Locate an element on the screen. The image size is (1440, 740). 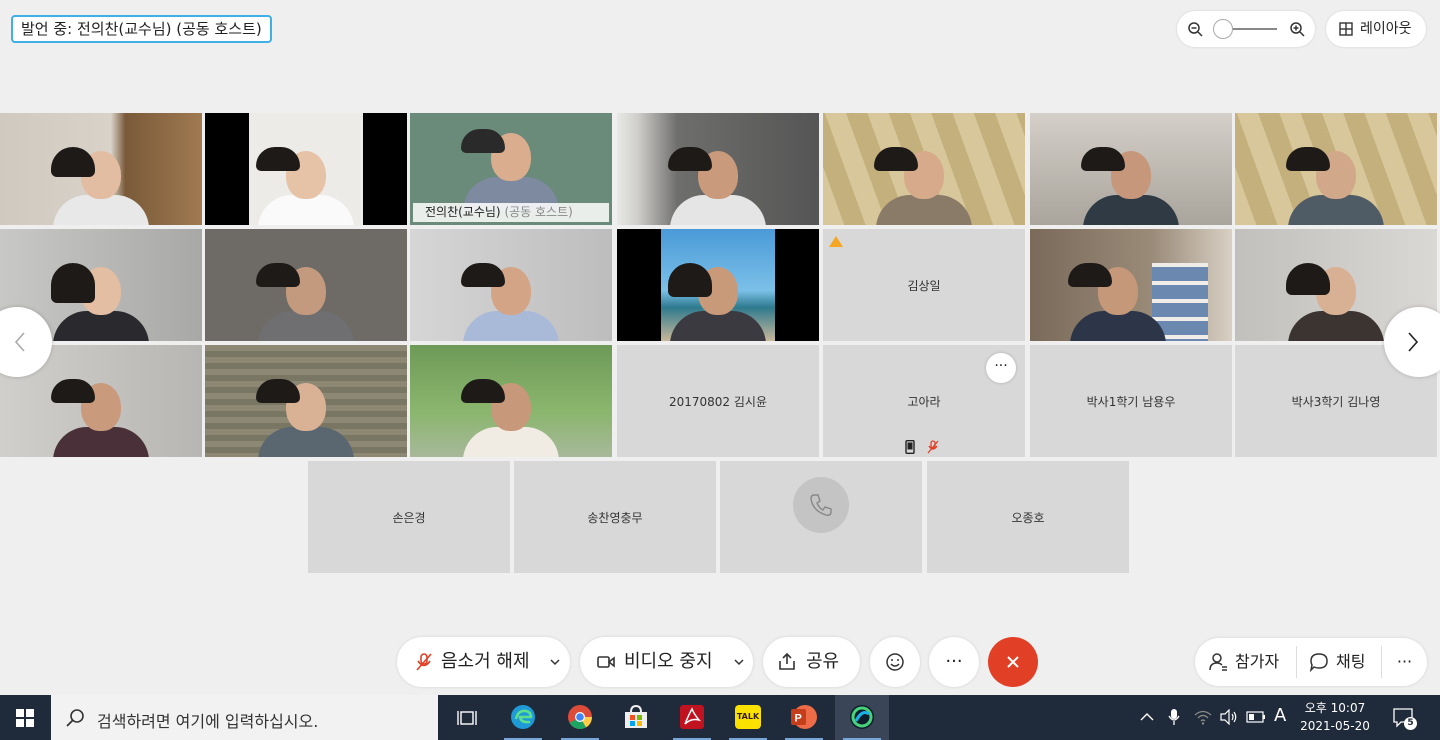
participant-tile-kim-sangil: 김상일 is located at coordinates (924, 285).